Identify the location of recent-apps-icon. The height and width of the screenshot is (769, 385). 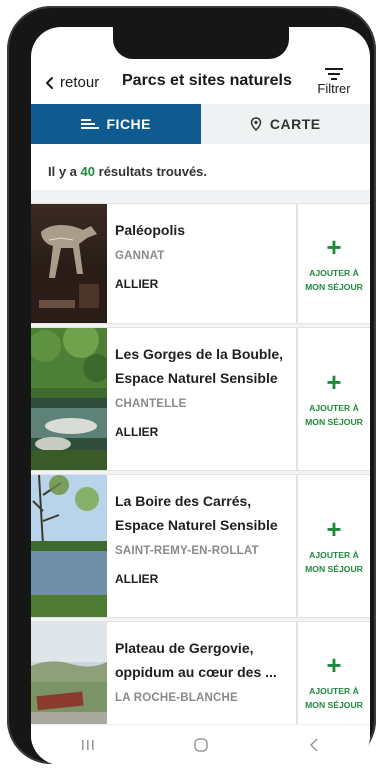
(87, 745).